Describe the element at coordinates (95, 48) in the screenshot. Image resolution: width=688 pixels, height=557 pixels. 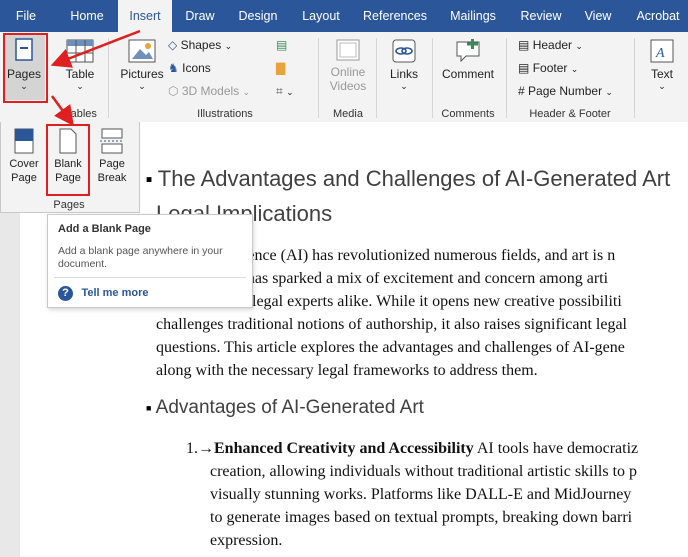
I see `arrow-to-pages` at that location.